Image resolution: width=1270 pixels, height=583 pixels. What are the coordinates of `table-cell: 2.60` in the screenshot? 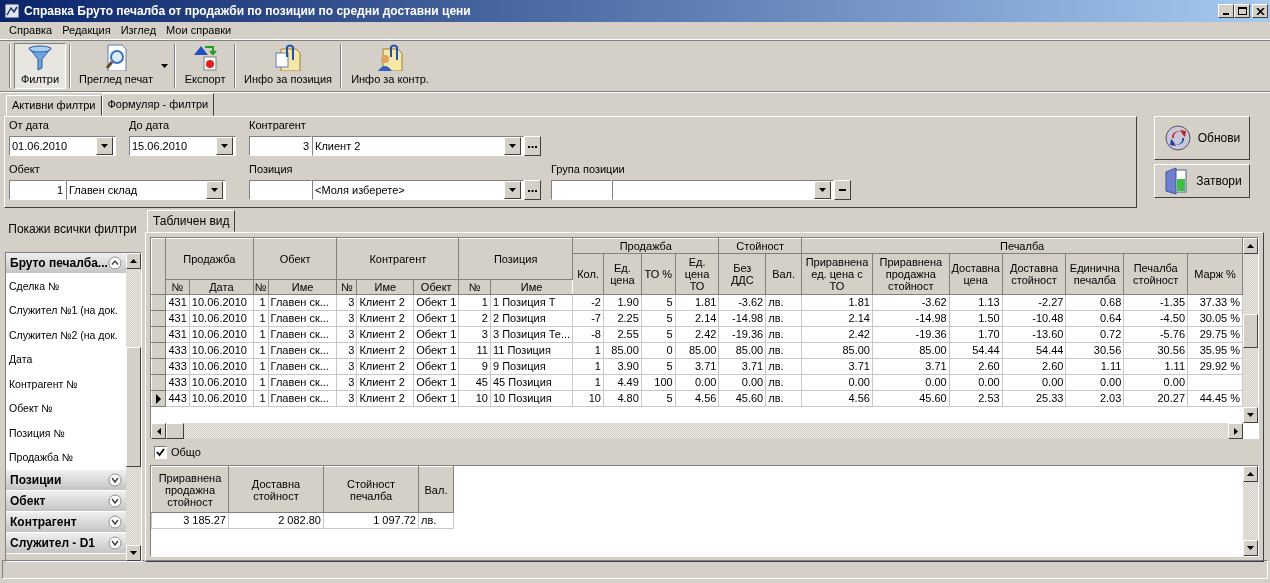 It's located at (976, 366).